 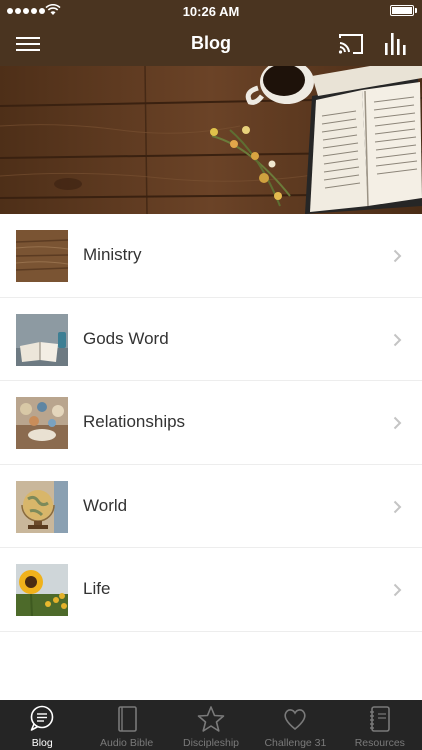 What do you see at coordinates (127, 743) in the screenshot?
I see `tab-label: Audio Bible` at bounding box center [127, 743].